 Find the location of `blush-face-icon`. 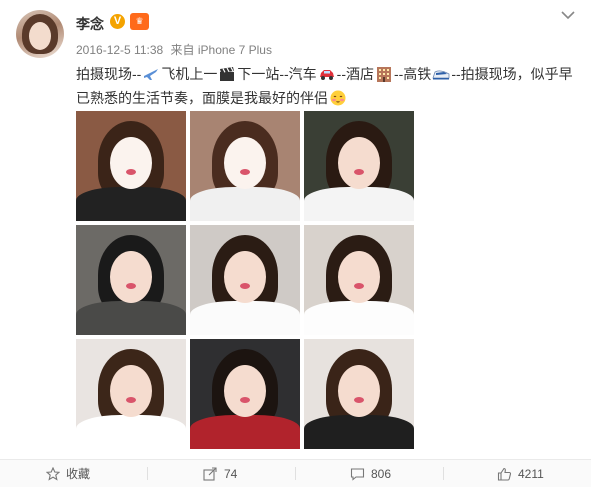

blush-face-icon is located at coordinates (338, 98).